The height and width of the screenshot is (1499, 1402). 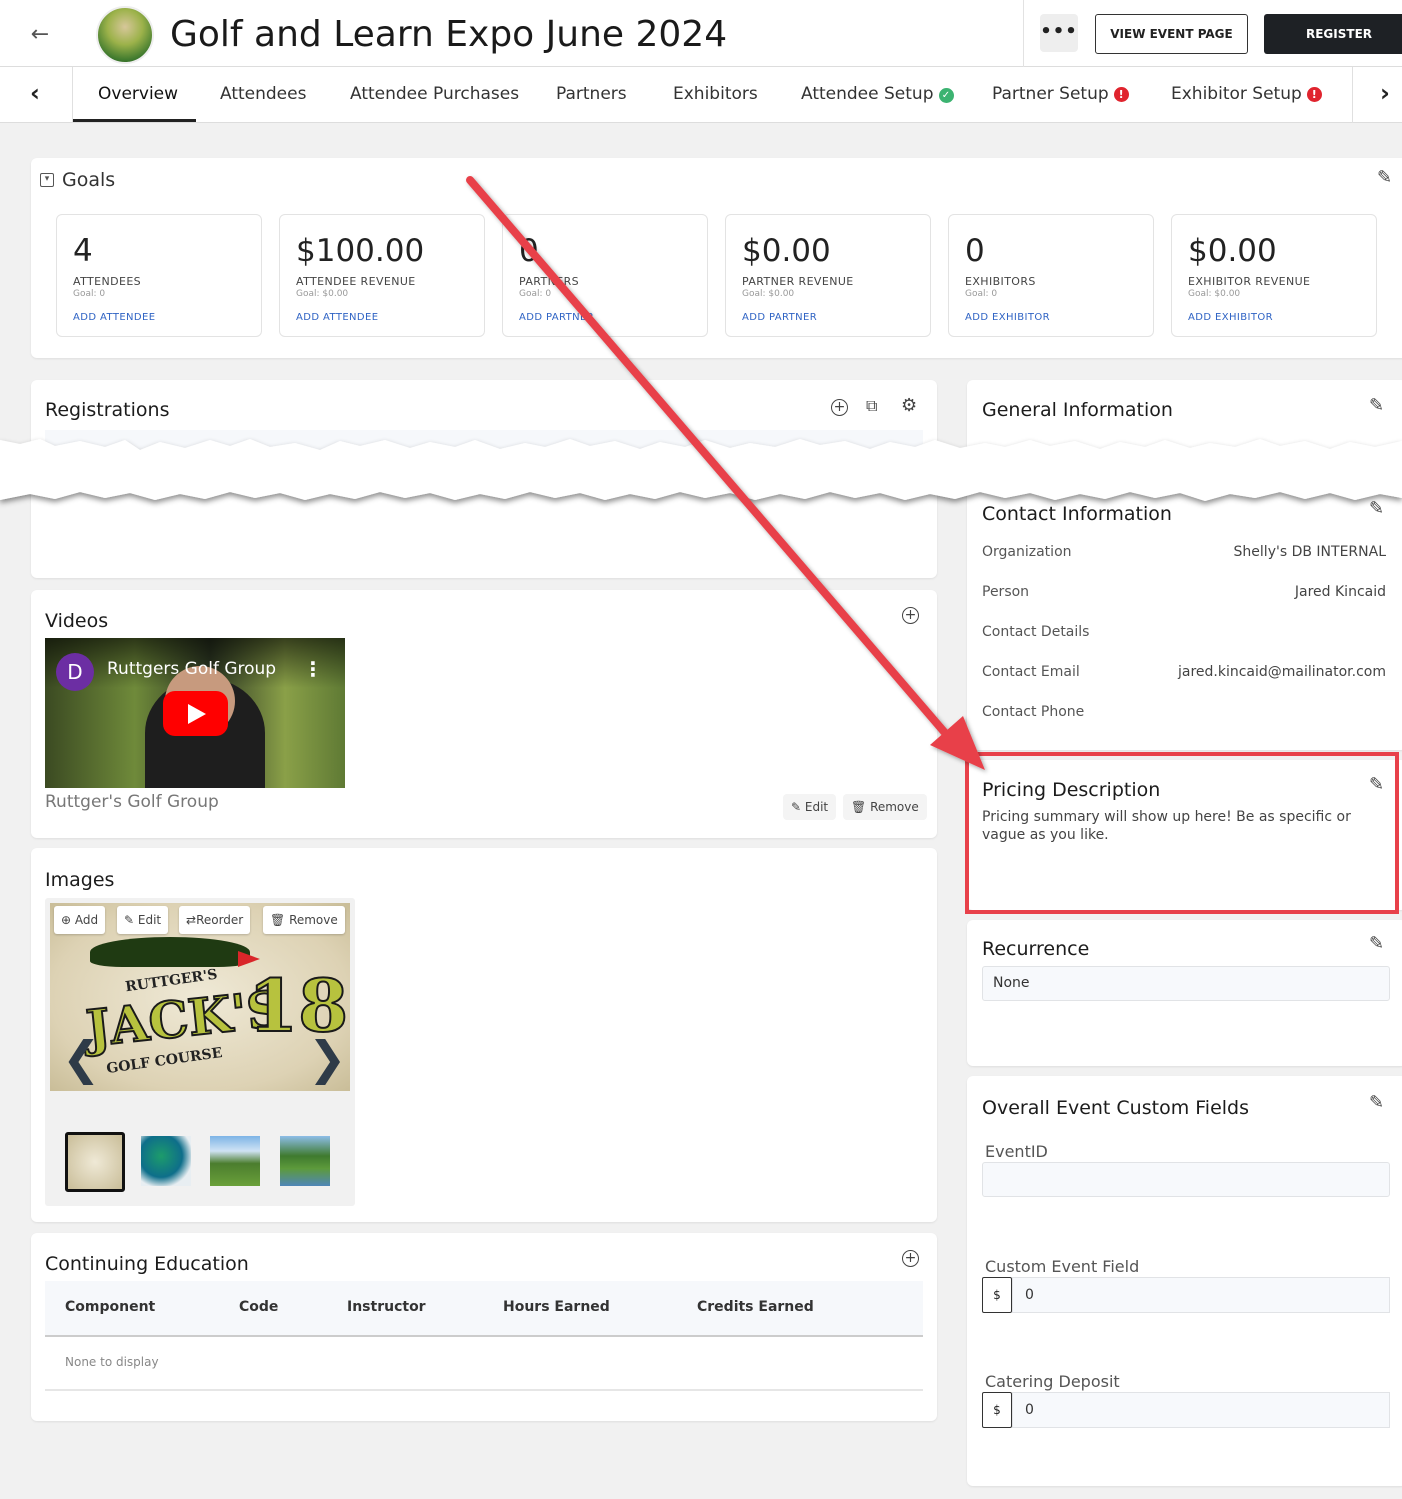 What do you see at coordinates (816, 807) in the screenshot?
I see `video-edit-label: Edit` at bounding box center [816, 807].